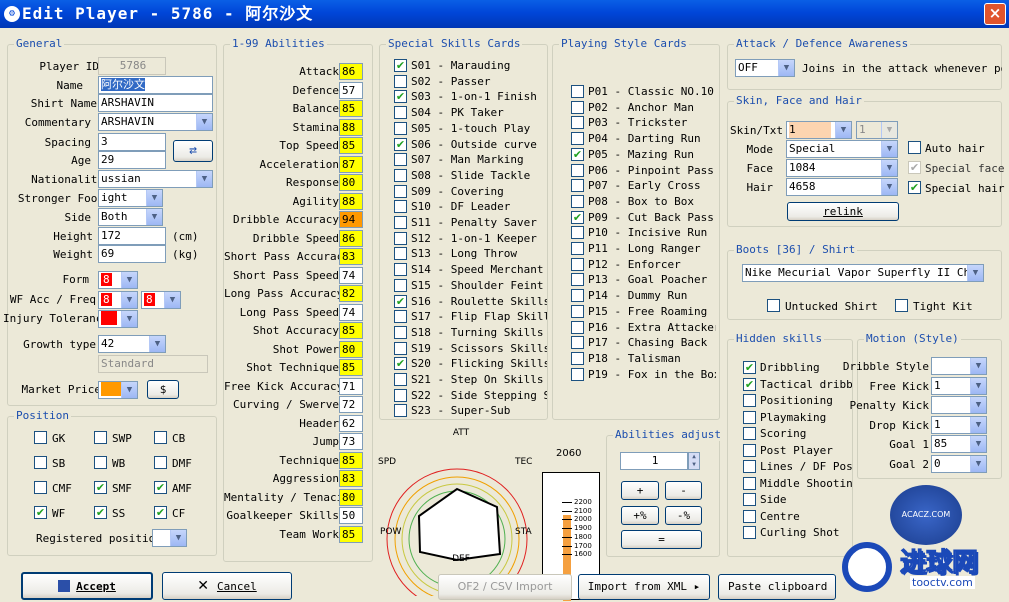  Describe the element at coordinates (351, 478) in the screenshot. I see `ability-value: 83` at that location.